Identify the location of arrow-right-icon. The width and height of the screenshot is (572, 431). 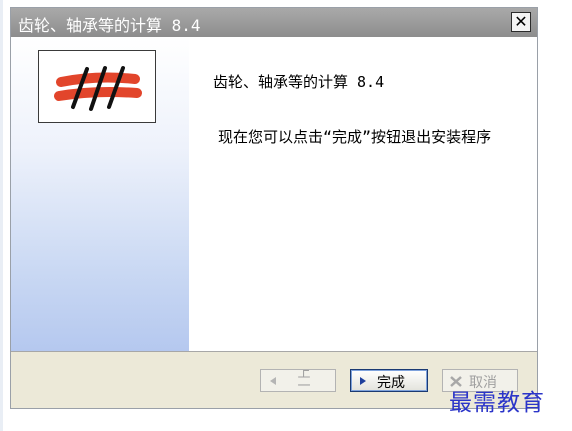
(363, 381).